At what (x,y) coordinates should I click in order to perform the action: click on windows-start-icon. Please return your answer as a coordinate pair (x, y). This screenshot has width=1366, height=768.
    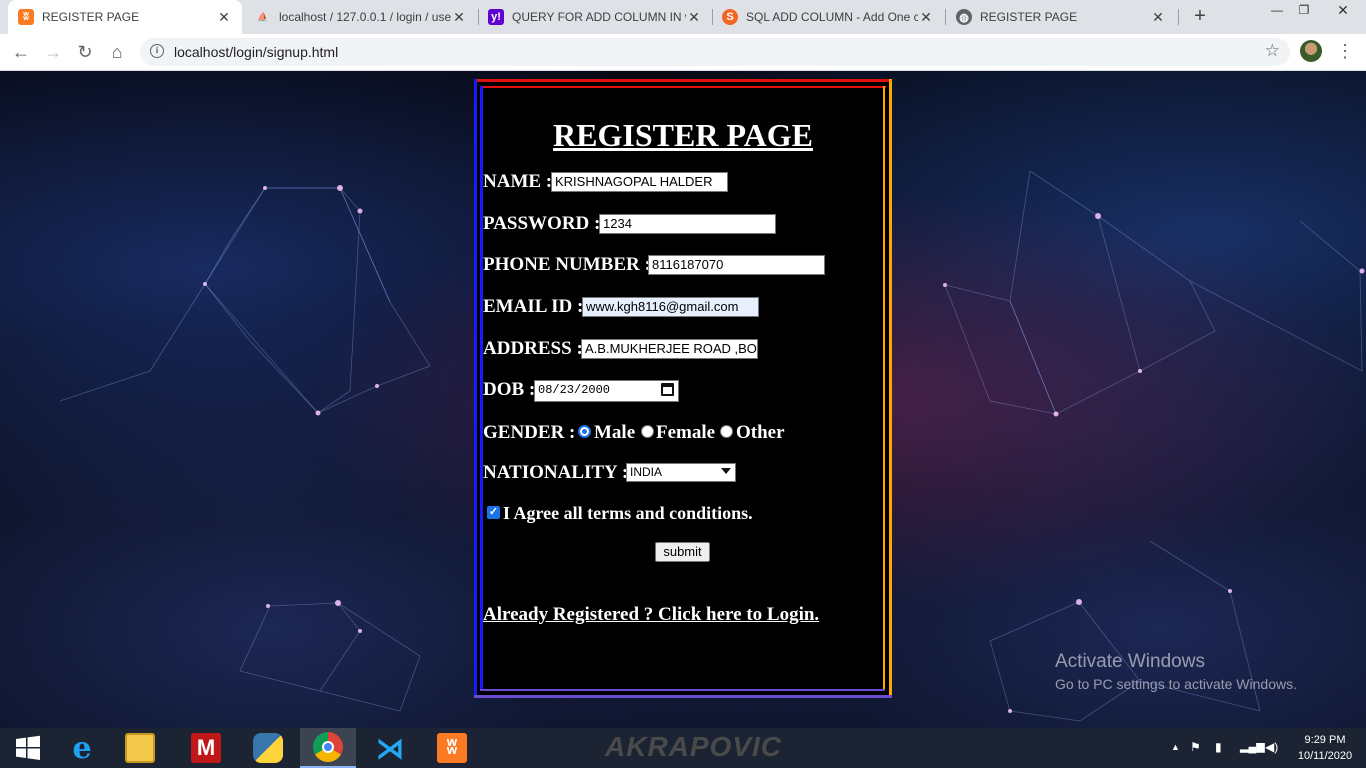
    Looking at the image, I should click on (28, 747).